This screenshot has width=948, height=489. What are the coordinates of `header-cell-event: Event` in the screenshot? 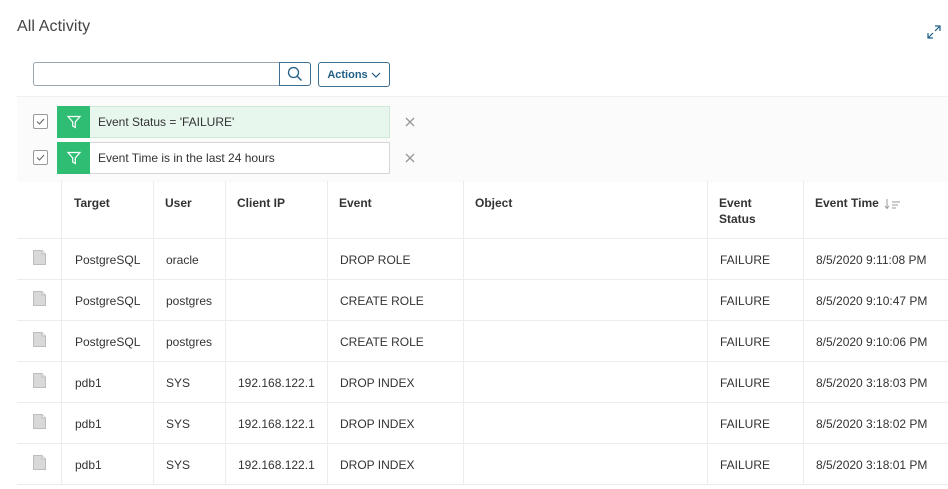 It's located at (395, 209).